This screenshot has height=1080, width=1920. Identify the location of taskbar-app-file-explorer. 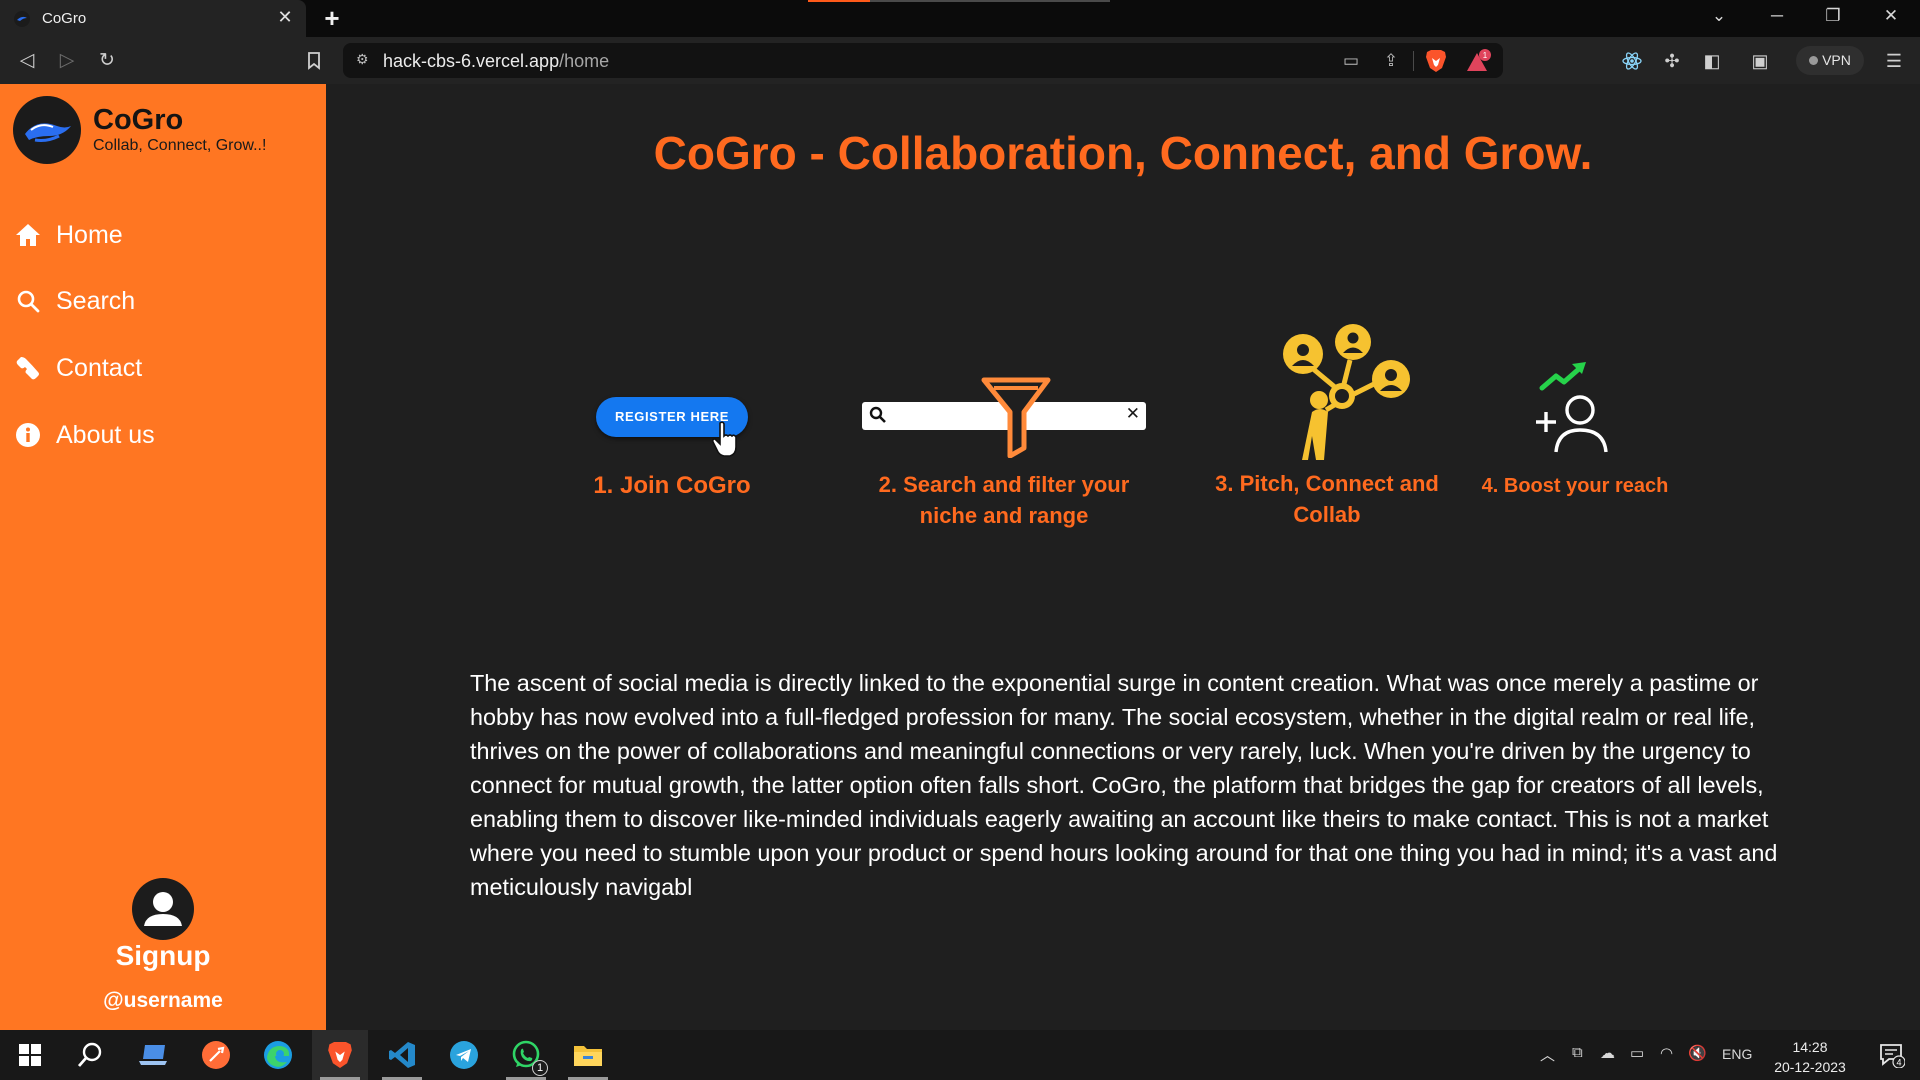
(588, 1055).